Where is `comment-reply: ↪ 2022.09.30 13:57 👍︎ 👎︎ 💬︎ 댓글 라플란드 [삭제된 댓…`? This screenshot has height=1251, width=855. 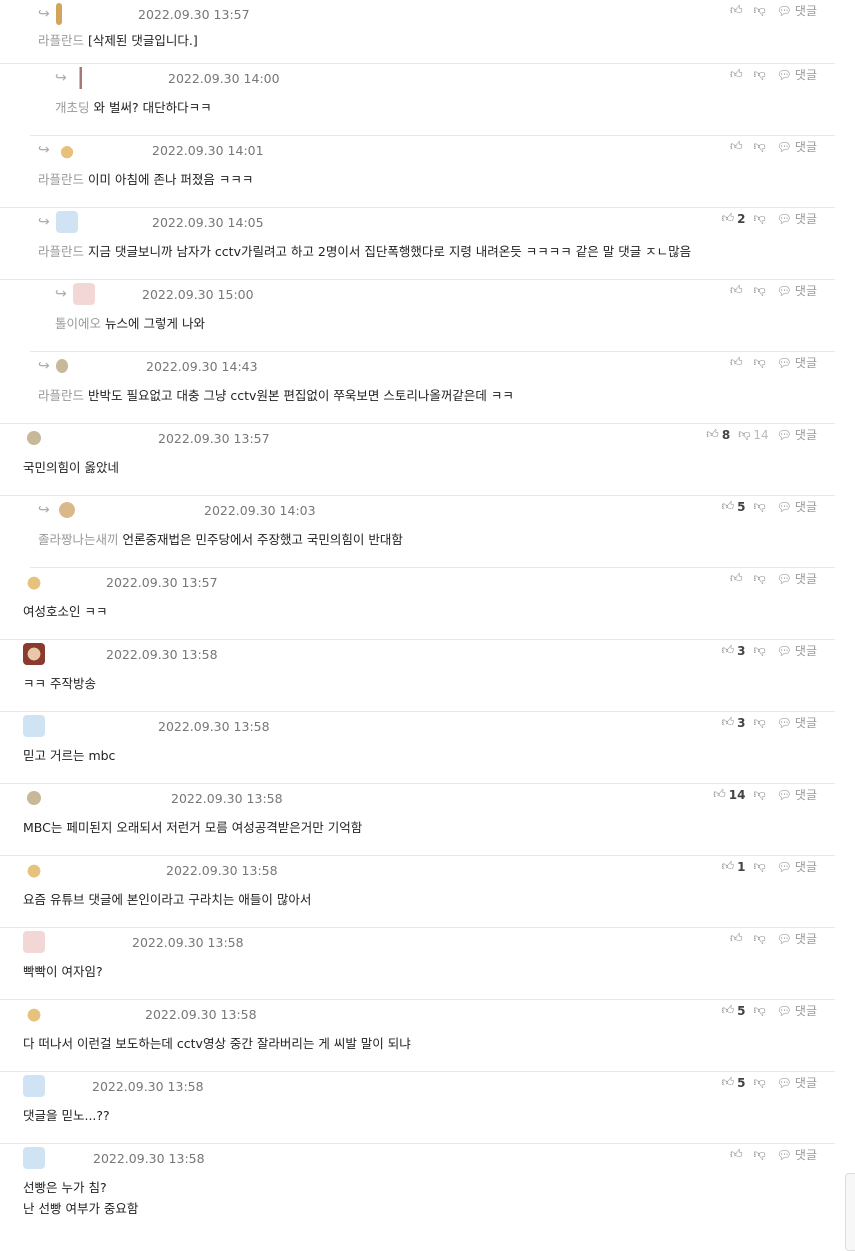
comment-reply: ↪ 2022.09.30 13:57 👍︎ 👎︎ 💬︎ 댓글 라플란드 [삭제된 댓… is located at coordinates (417, 32).